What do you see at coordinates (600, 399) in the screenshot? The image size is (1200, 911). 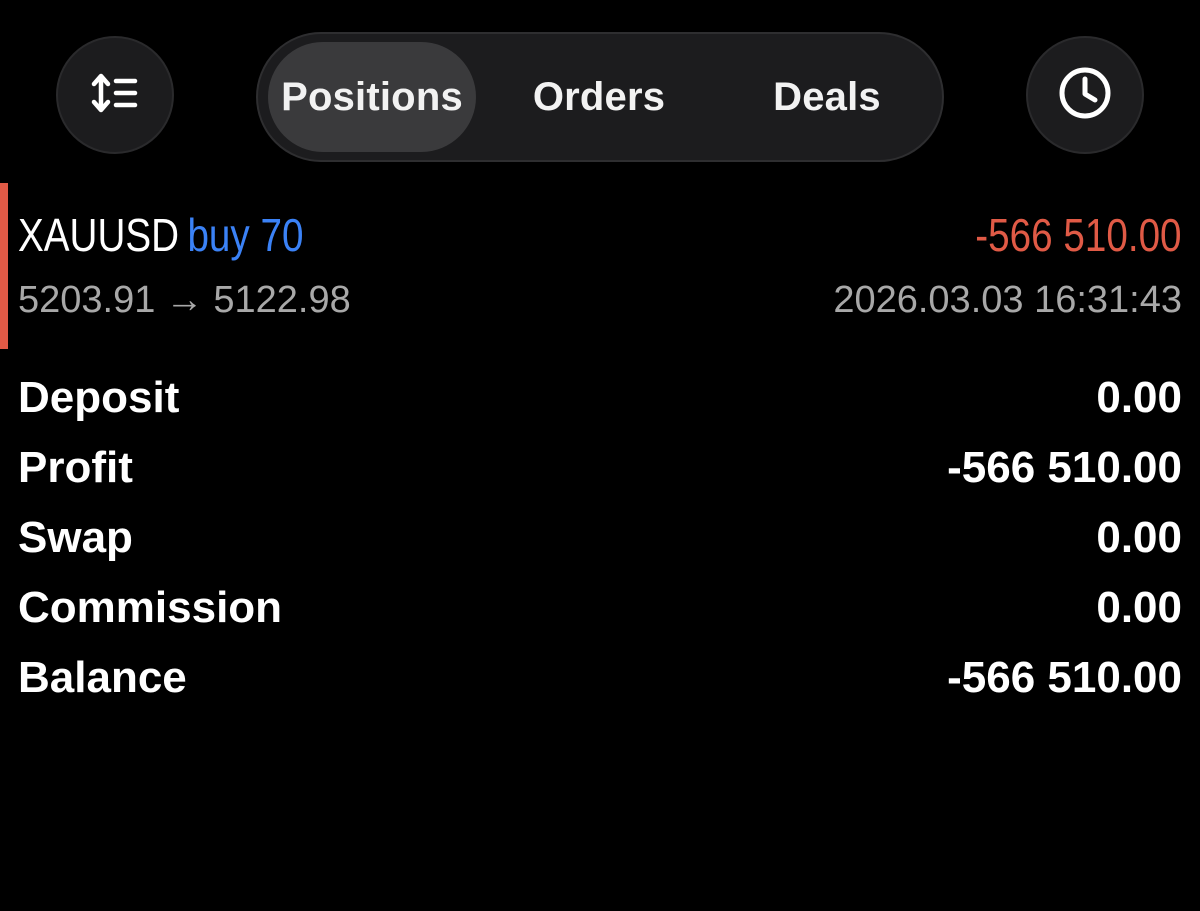 I see `summary-row-deposit: Deposit 0.00` at bounding box center [600, 399].